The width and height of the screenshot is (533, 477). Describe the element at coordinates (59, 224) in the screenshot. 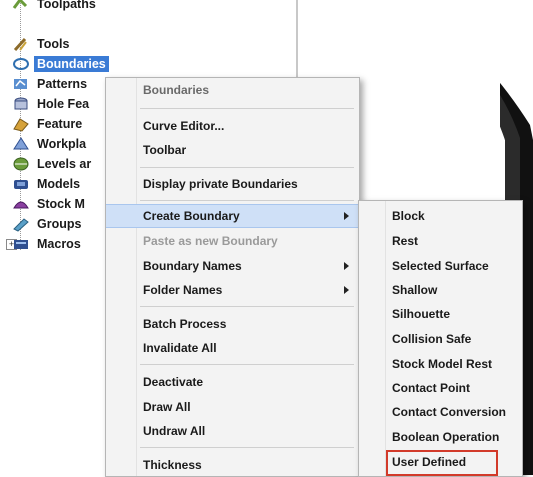

I see `tree-item-label: Groups` at that location.